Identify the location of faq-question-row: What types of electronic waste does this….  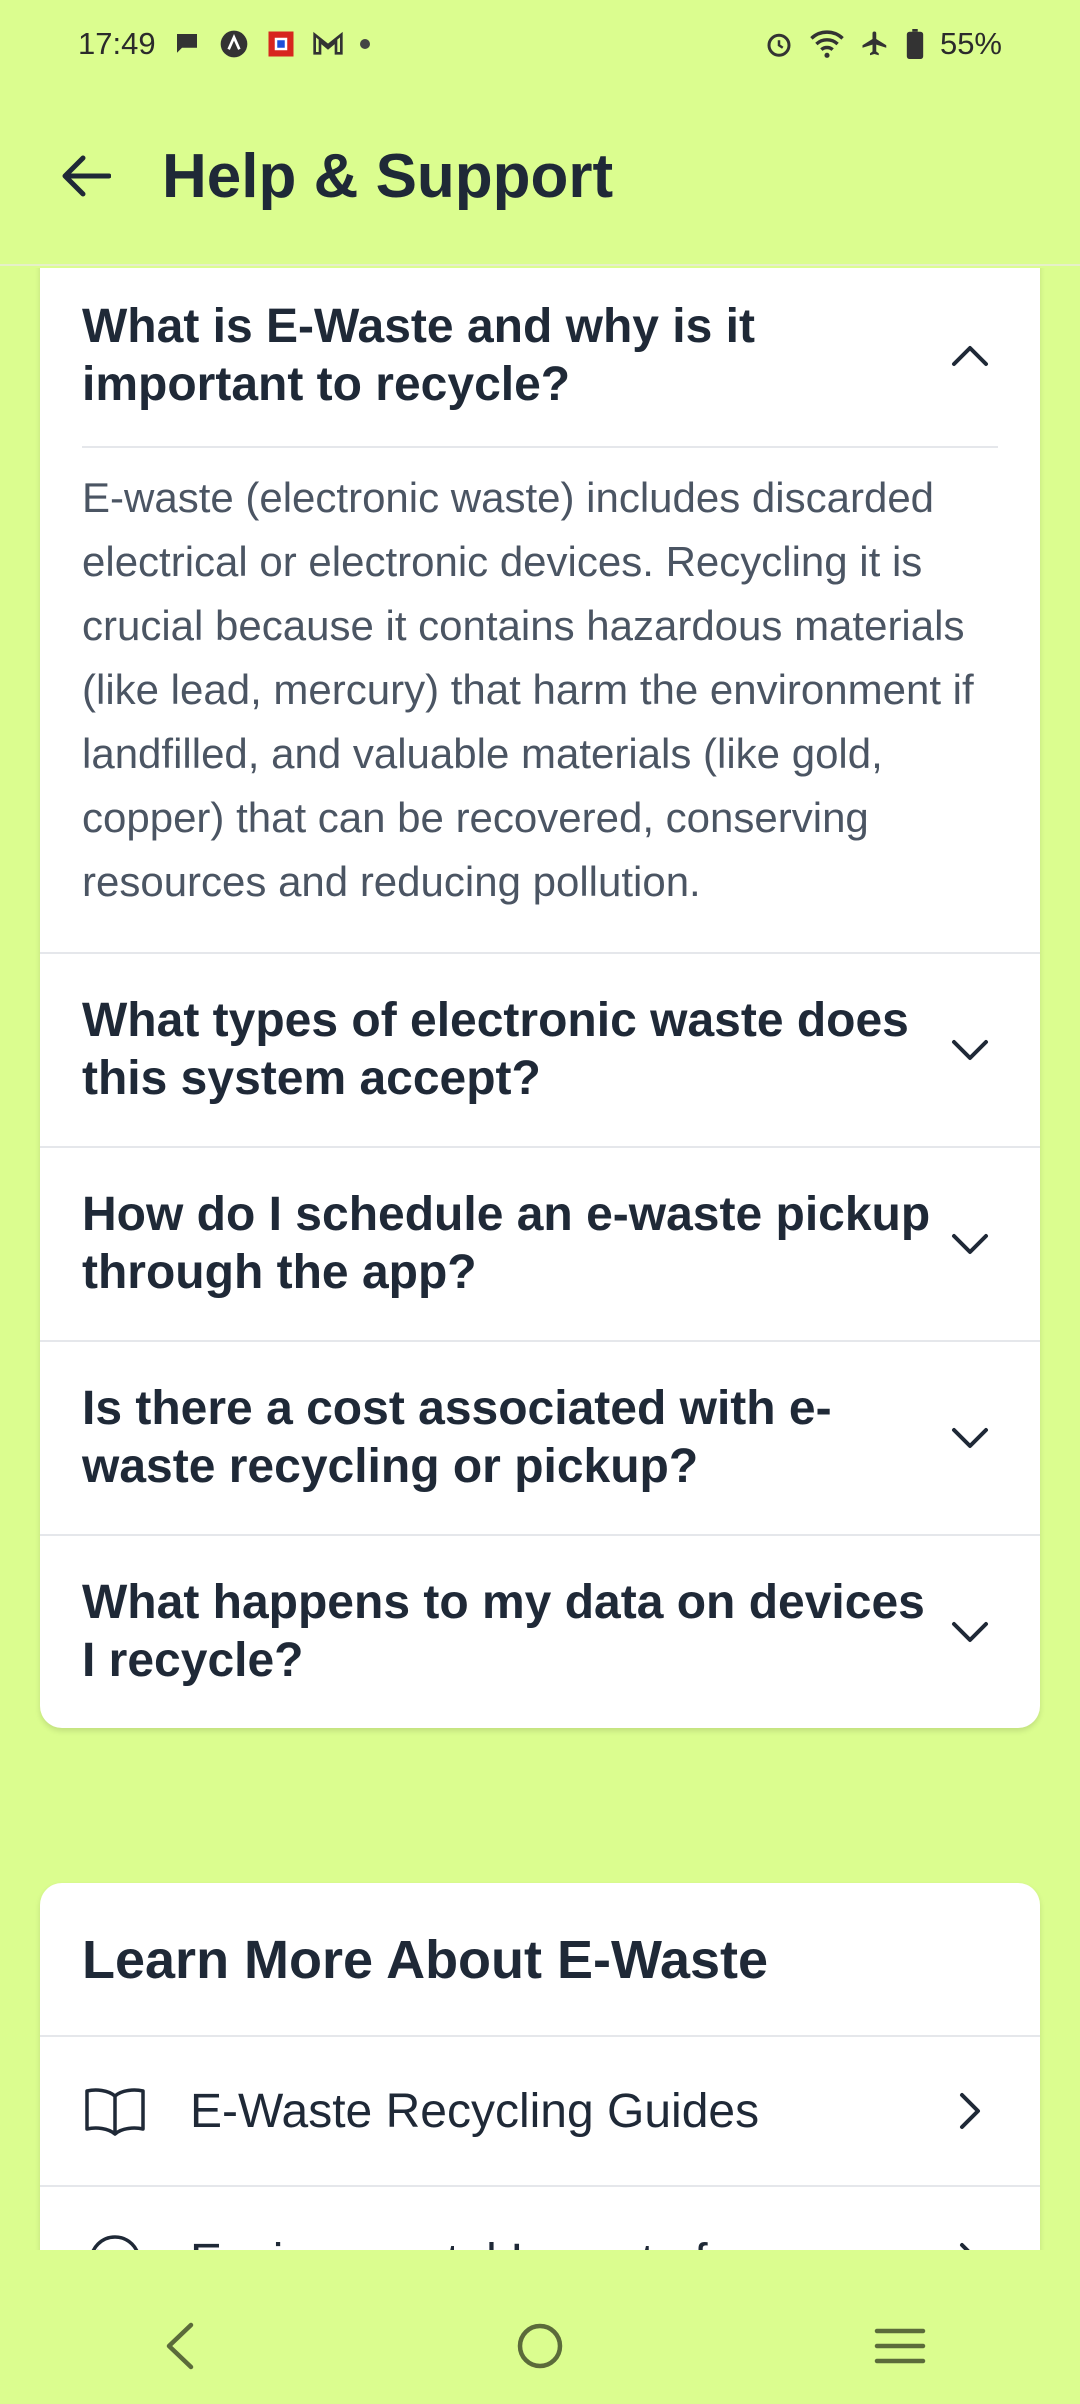
(540, 1050).